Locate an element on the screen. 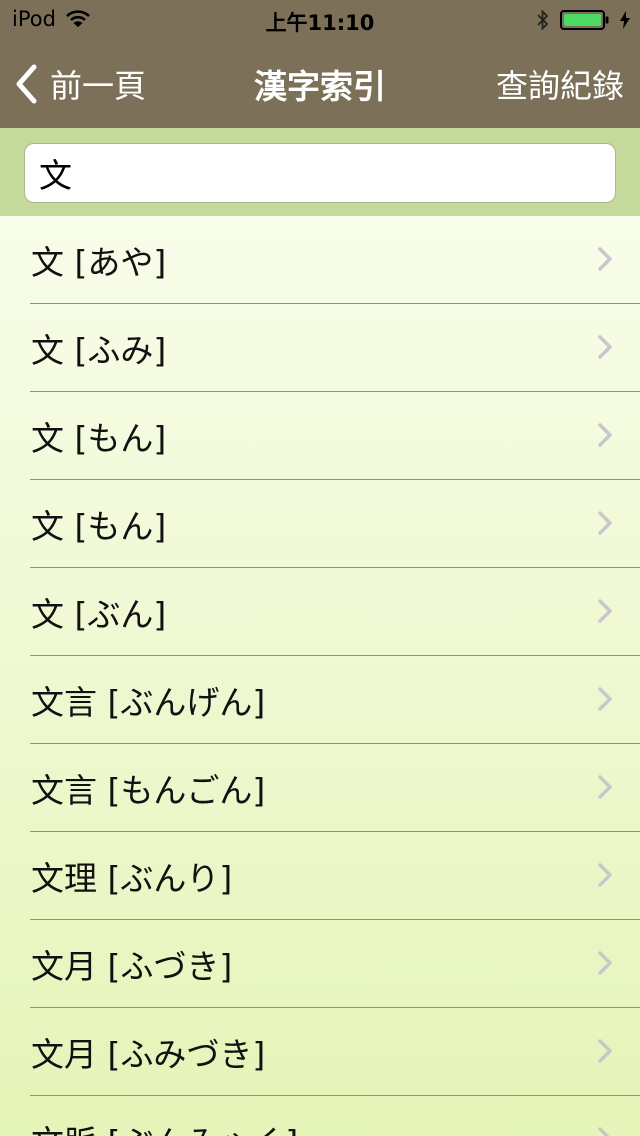  list-item-label: 文 [あや] is located at coordinates (99, 262).